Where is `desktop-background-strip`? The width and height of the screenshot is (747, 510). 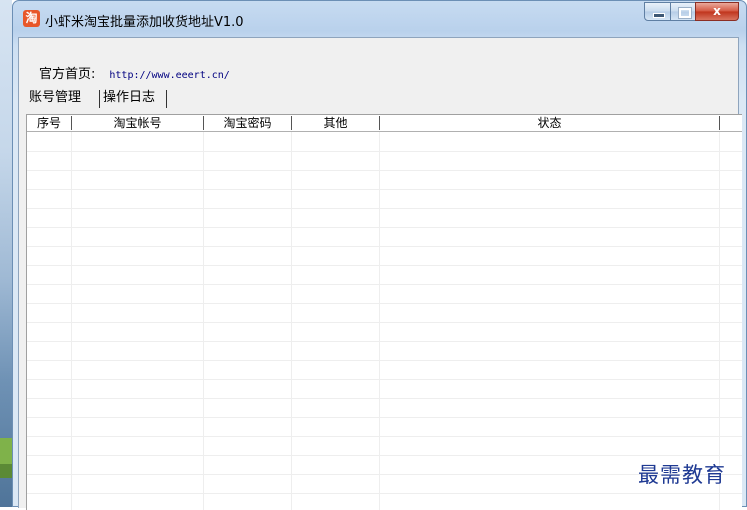 desktop-background-strip is located at coordinates (6, 253).